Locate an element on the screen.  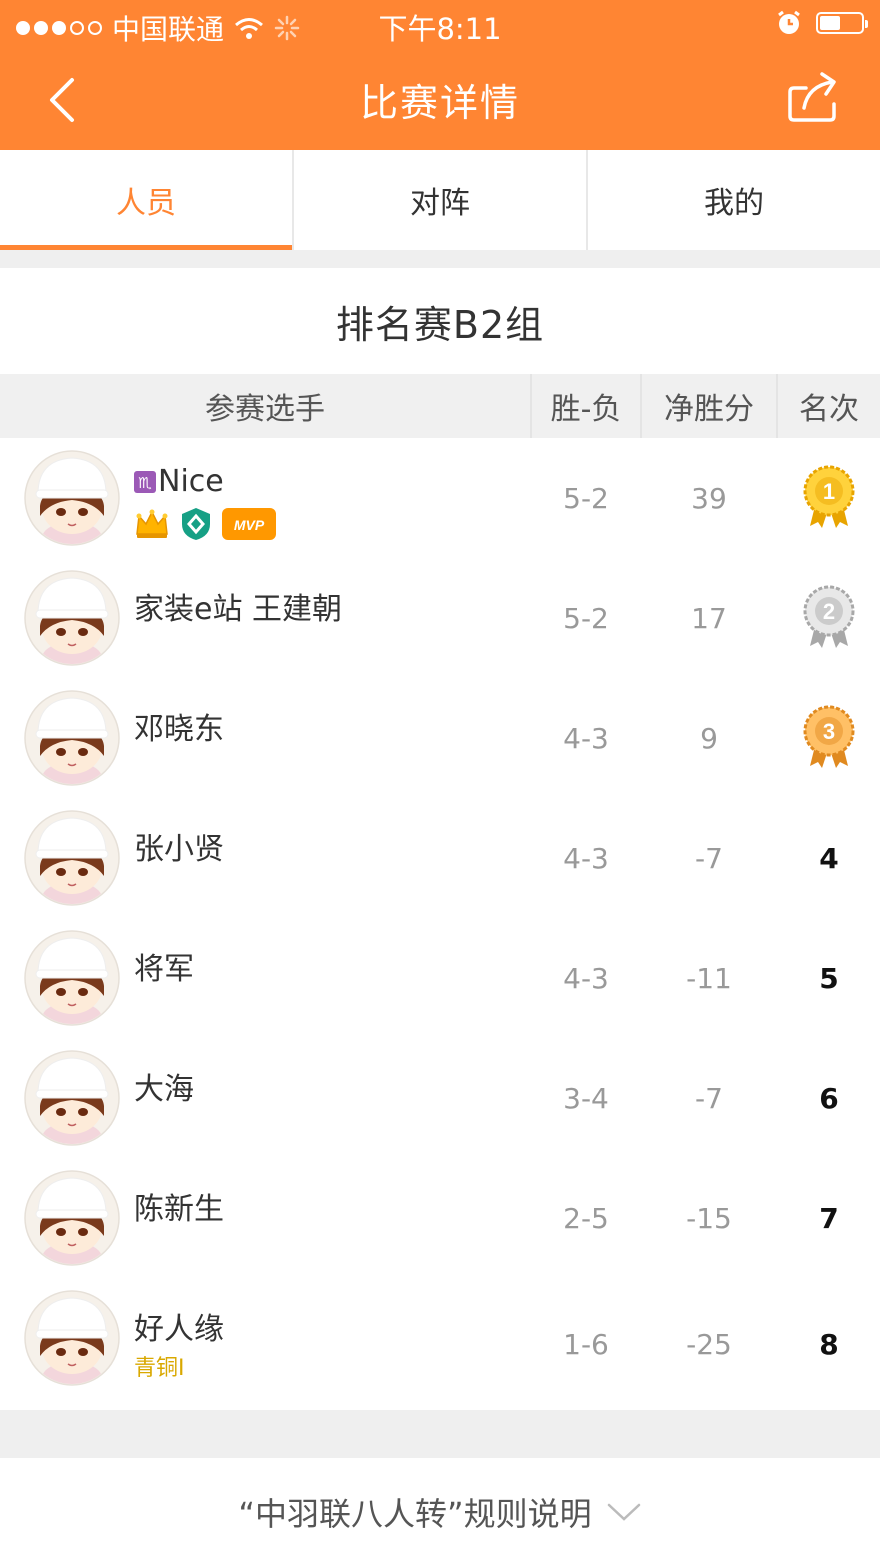
table-row: 好人缘青铜I 1-6 -25 8 is located at coordinates (440, 1338).